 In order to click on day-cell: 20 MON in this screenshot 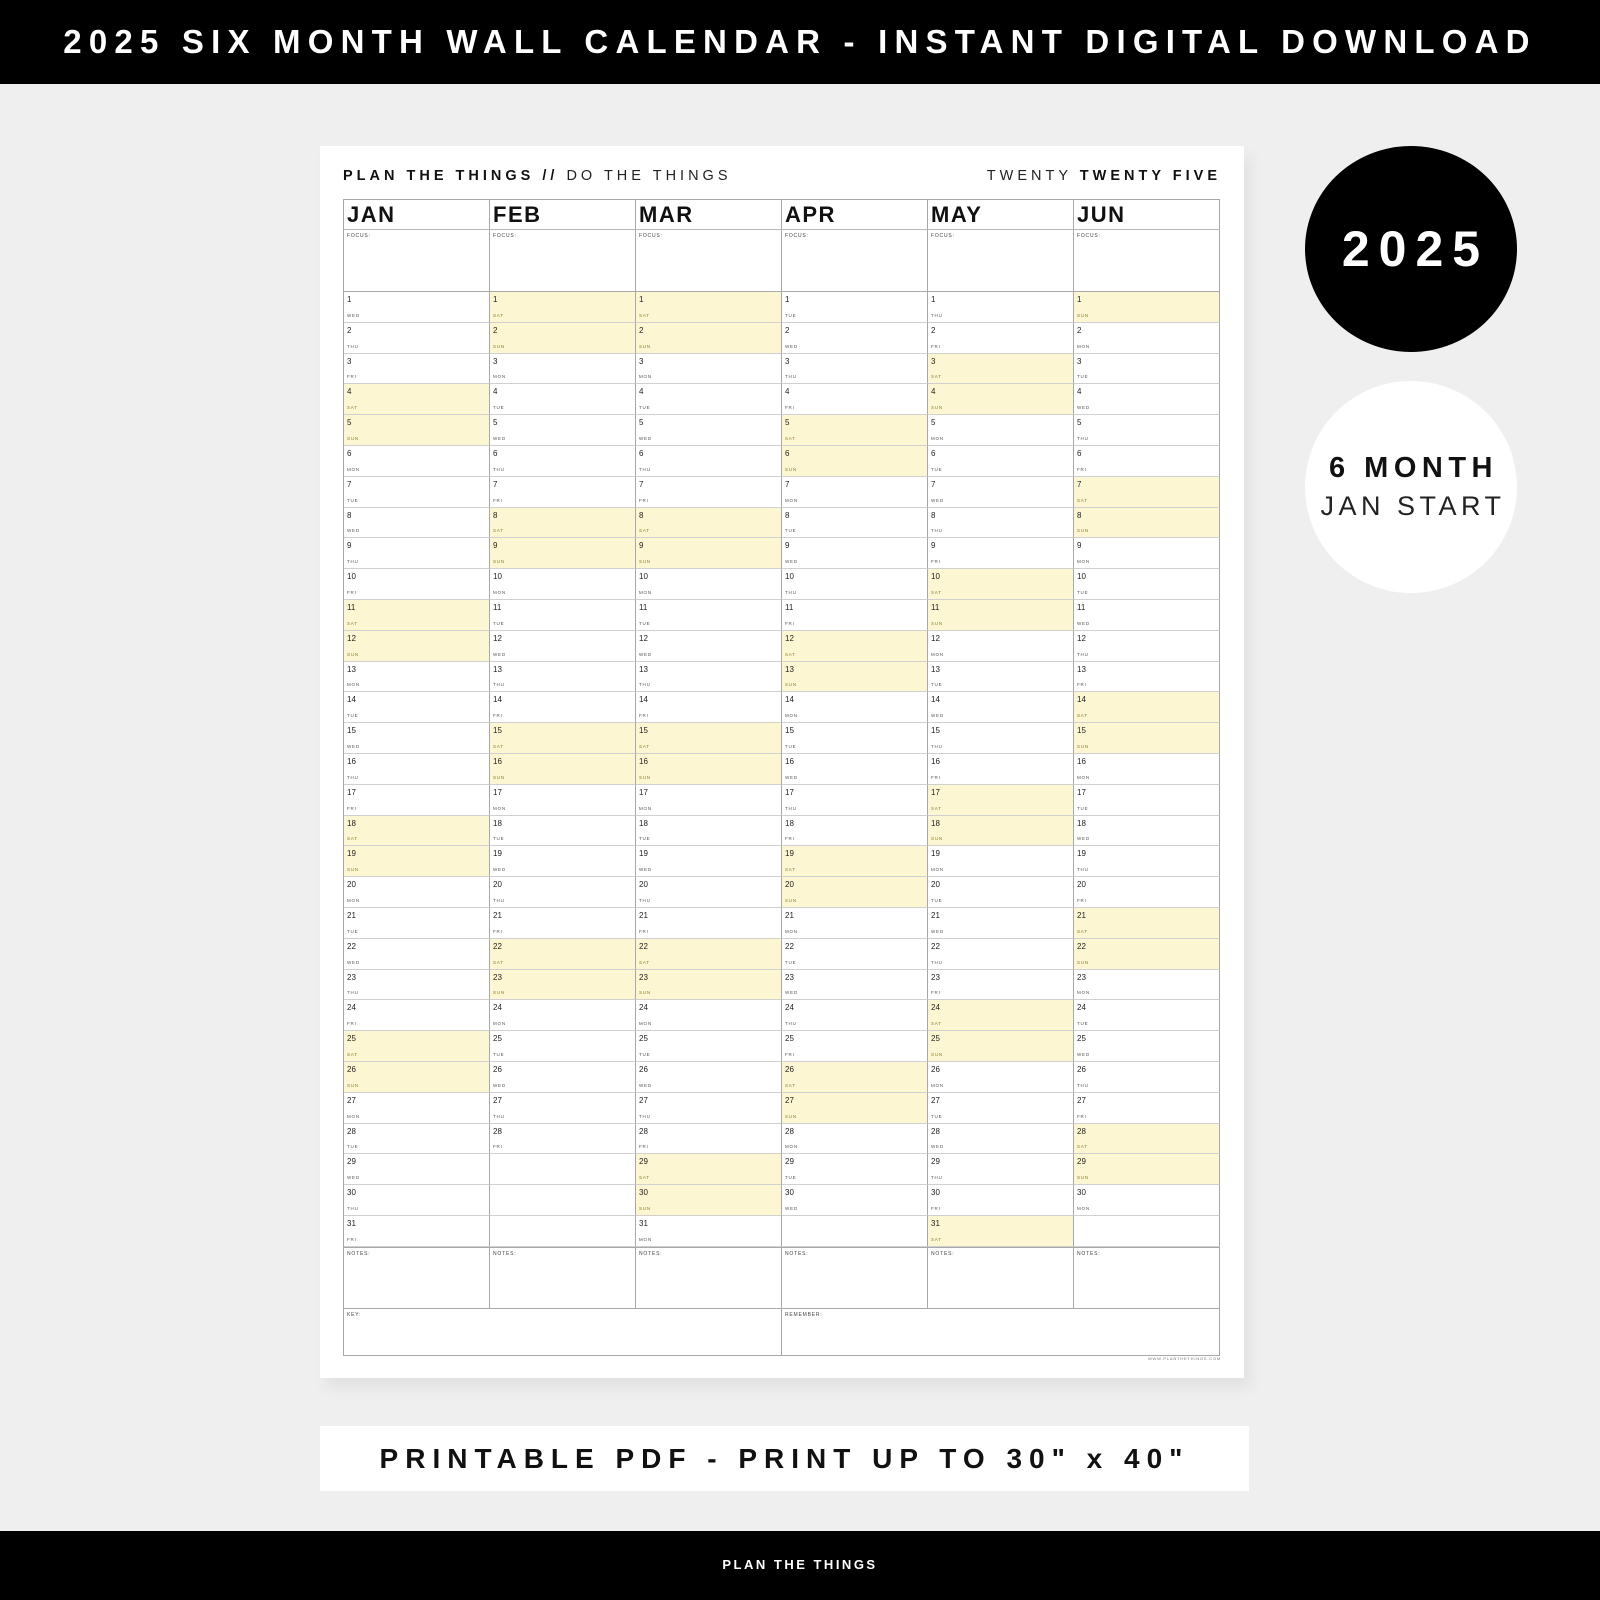, I will do `click(417, 892)`.